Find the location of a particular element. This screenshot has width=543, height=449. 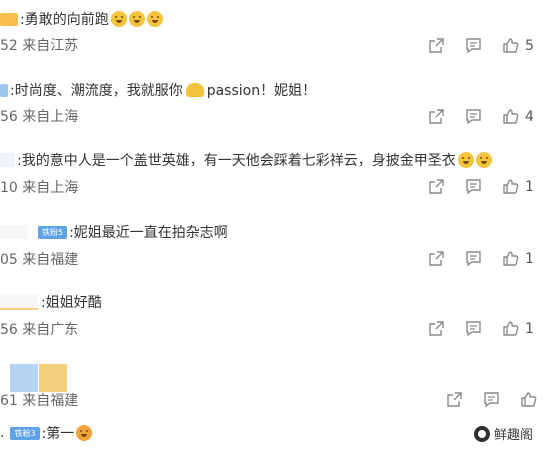

comment-body: :我的意中人是一个盖世英雄，有一天他会踩着七彩祥云，身披金甲圣衣 is located at coordinates (246, 160).